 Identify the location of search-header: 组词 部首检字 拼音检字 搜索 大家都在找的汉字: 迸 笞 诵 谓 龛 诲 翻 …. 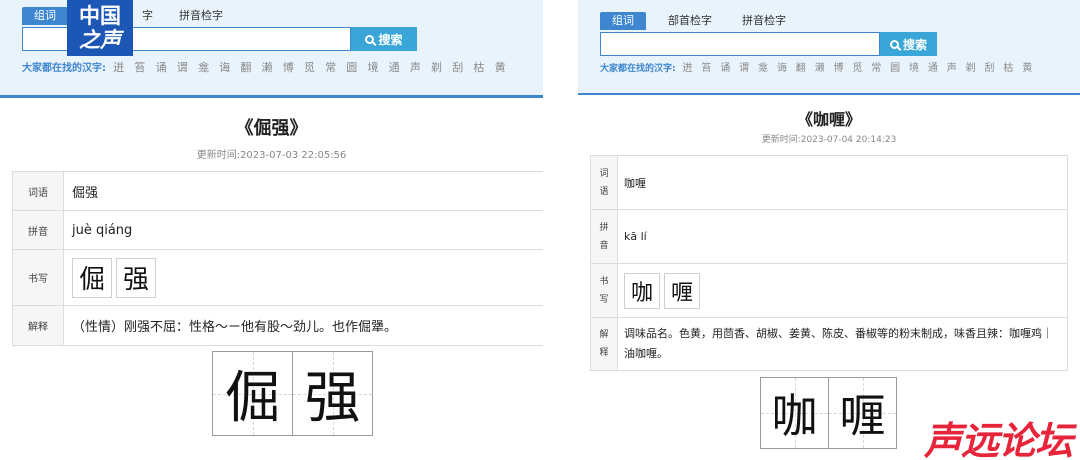
(829, 47).